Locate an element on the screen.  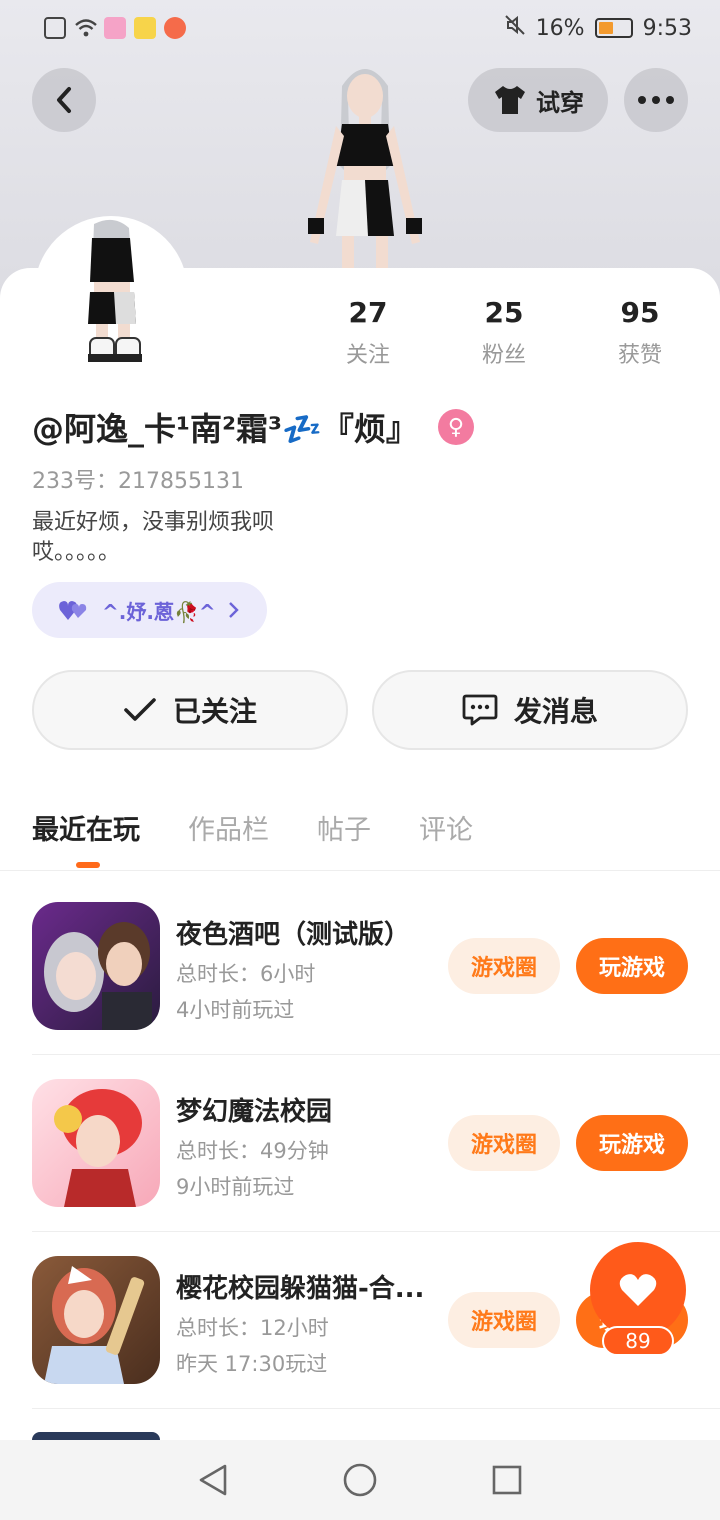
game-row: 梦幻魔法校园 总时长：49分钟 9小时前玩过 游戏圈 玩游戏 is located at coordinates (376, 1168).